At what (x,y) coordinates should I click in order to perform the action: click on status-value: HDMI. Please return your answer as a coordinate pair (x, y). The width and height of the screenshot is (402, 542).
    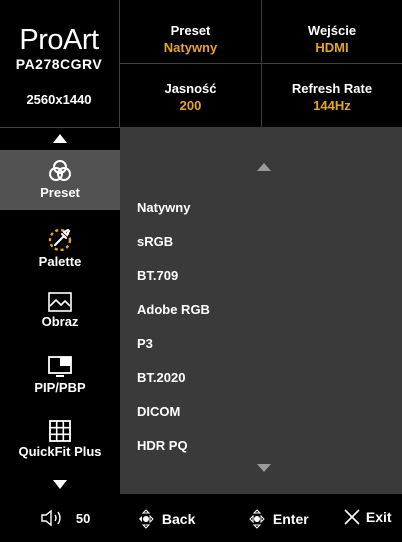
    Looking at the image, I should click on (332, 47).